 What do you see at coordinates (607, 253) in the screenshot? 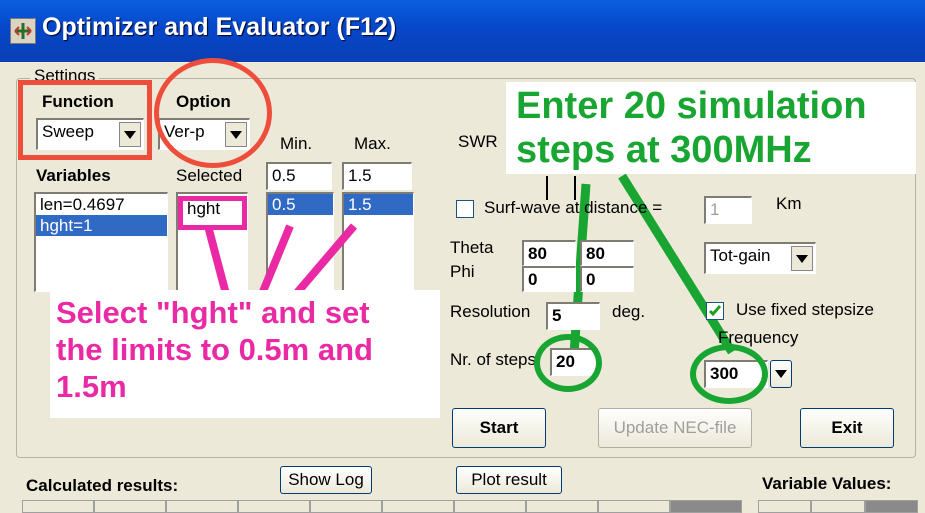
I see `theta-to-input: 80` at bounding box center [607, 253].